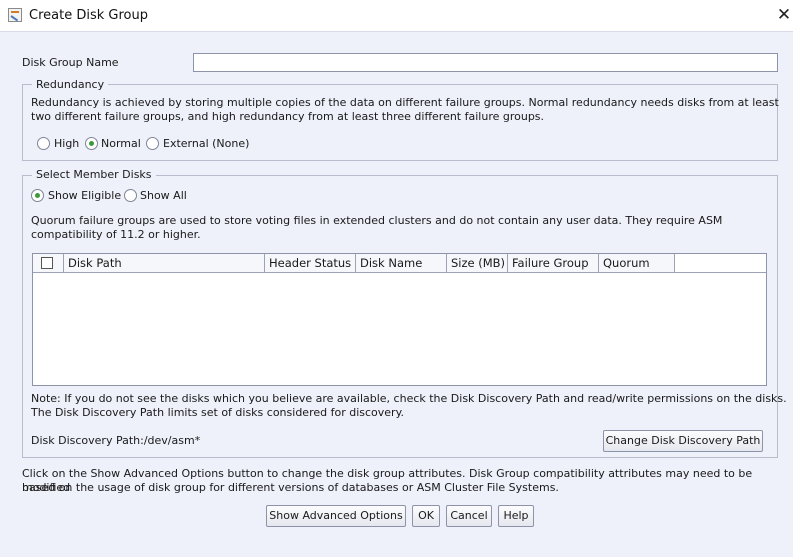 This screenshot has height=557, width=793. I want to click on select-all-header, so click(48, 263).